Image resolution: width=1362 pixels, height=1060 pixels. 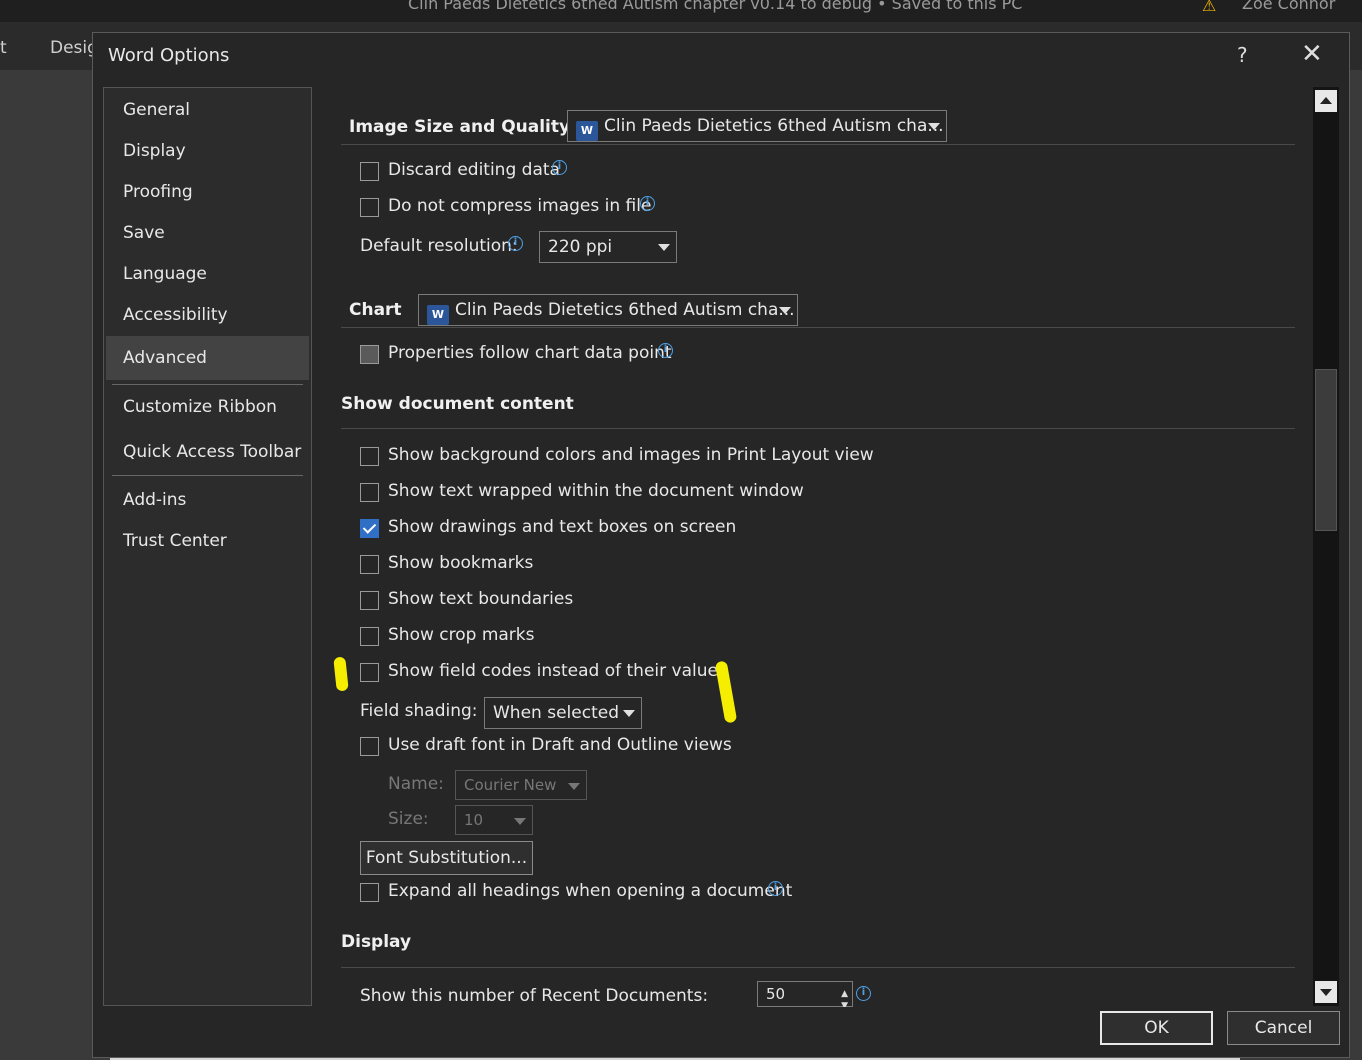 What do you see at coordinates (369, 672) in the screenshot?
I see `show-field-codes-checkbox` at bounding box center [369, 672].